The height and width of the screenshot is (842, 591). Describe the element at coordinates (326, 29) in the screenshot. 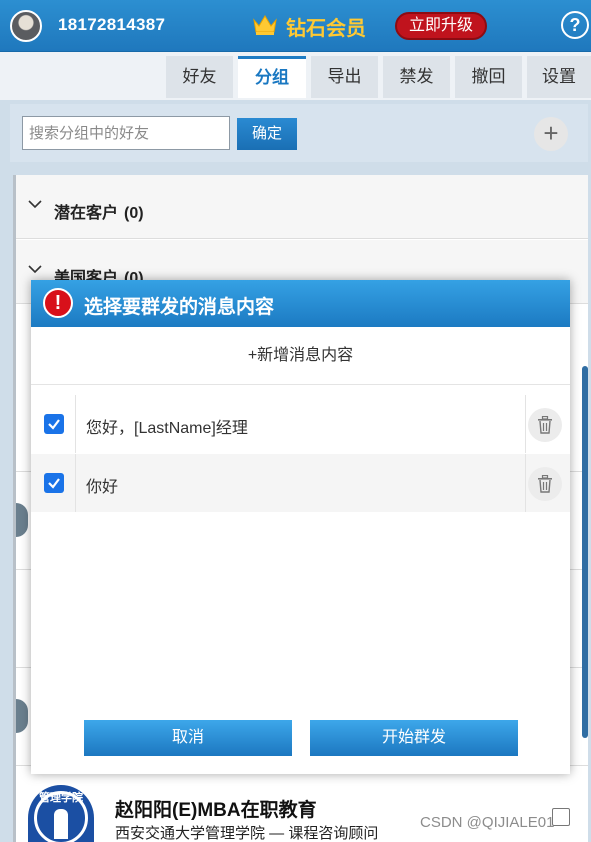

I see `vip-title: 钻石会员` at that location.